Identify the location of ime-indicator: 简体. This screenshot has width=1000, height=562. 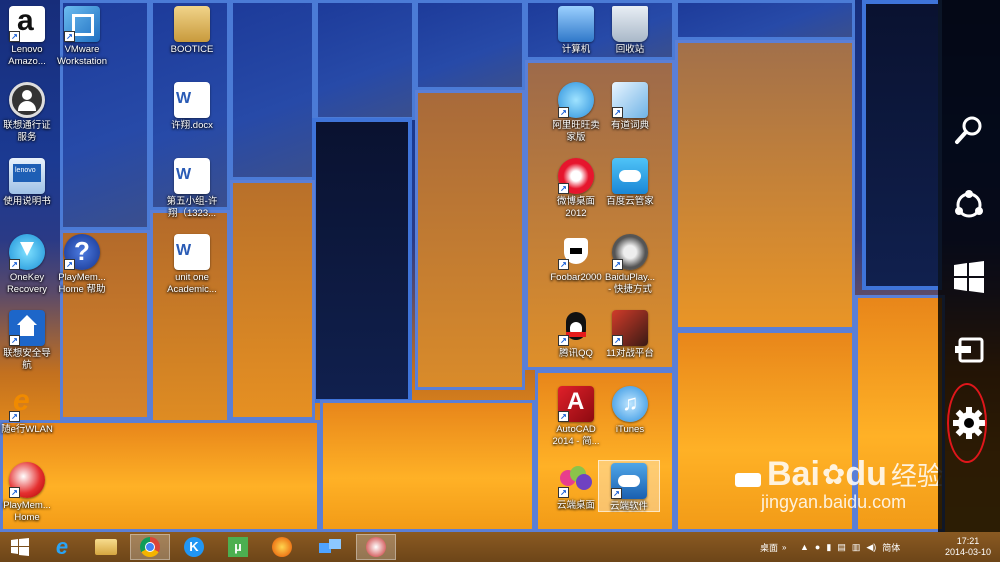
(891, 547).